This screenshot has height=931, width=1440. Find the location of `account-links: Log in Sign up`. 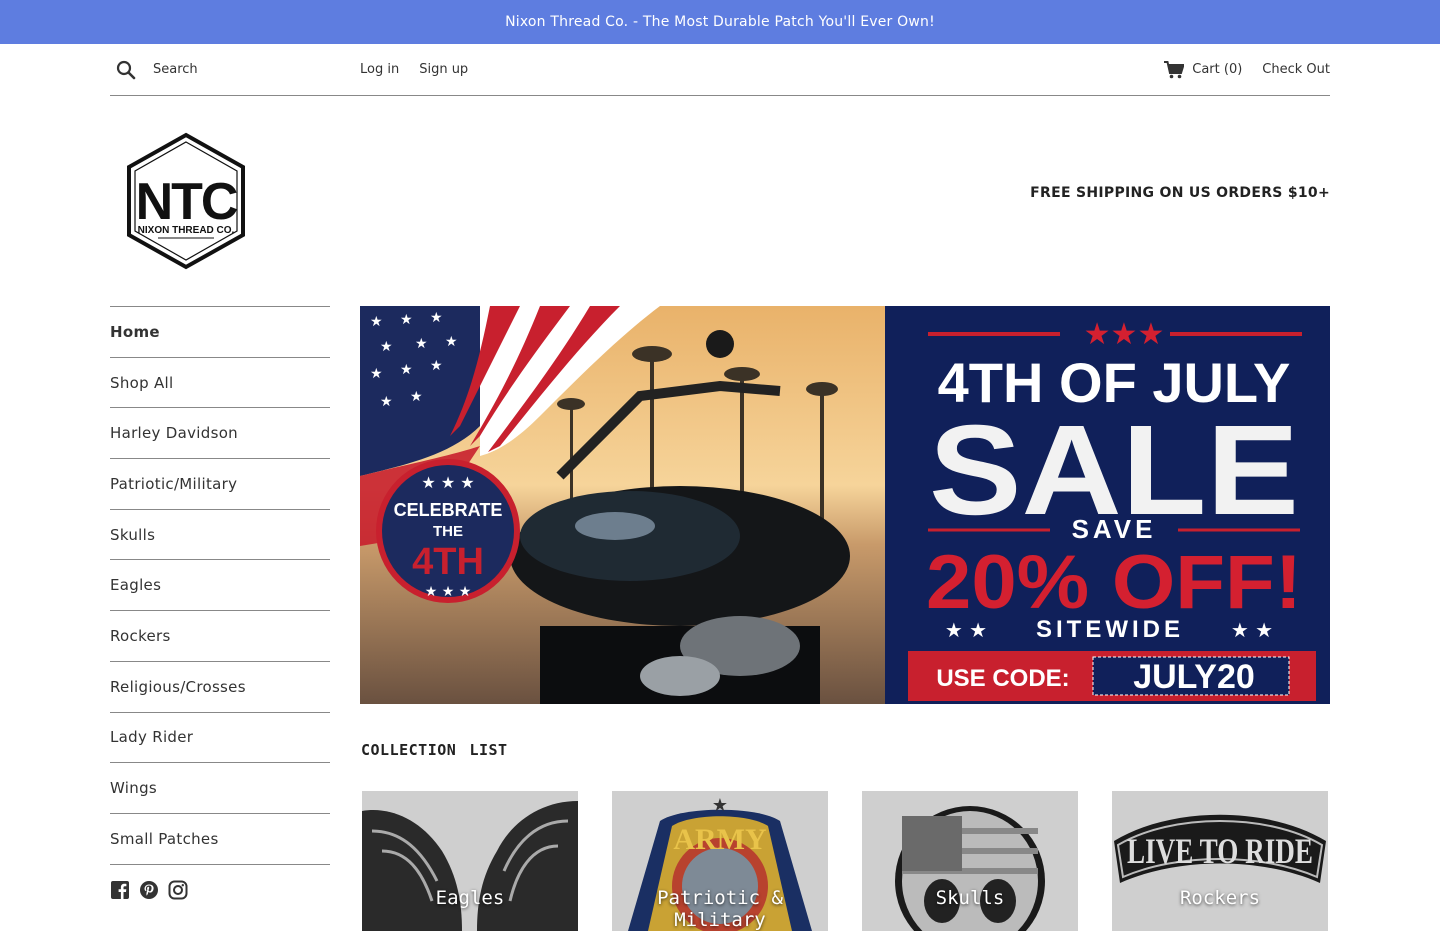

account-links: Log in Sign up is located at coordinates (424, 69).